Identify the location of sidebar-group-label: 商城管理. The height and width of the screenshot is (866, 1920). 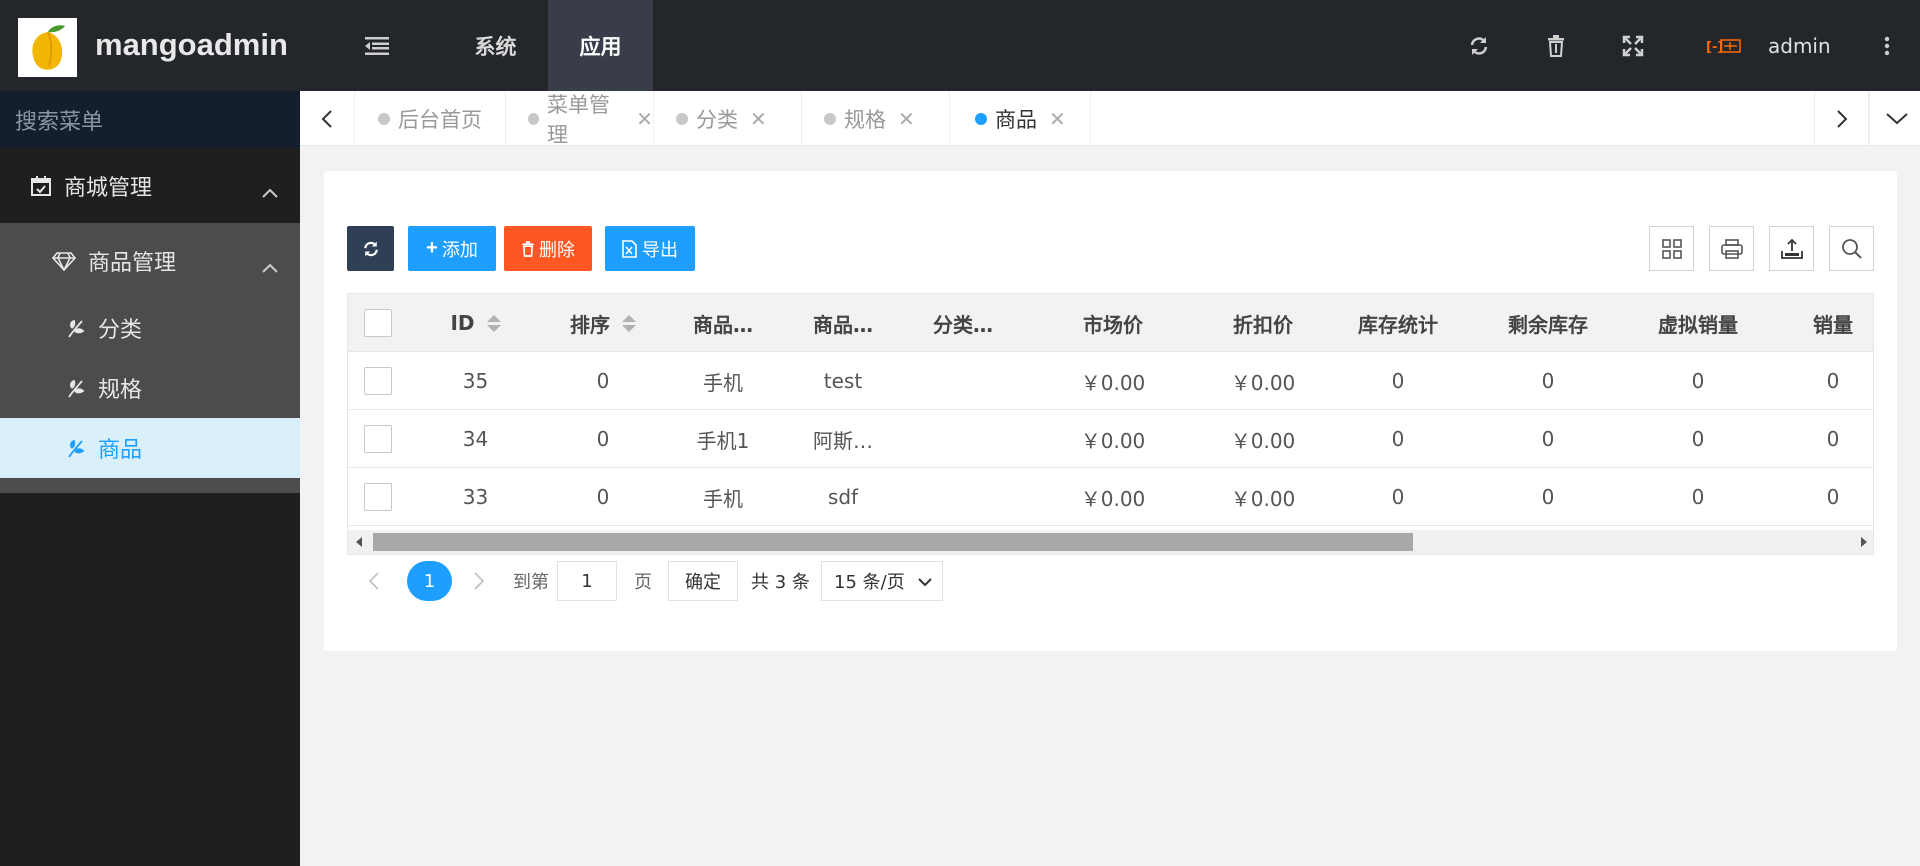
(108, 188).